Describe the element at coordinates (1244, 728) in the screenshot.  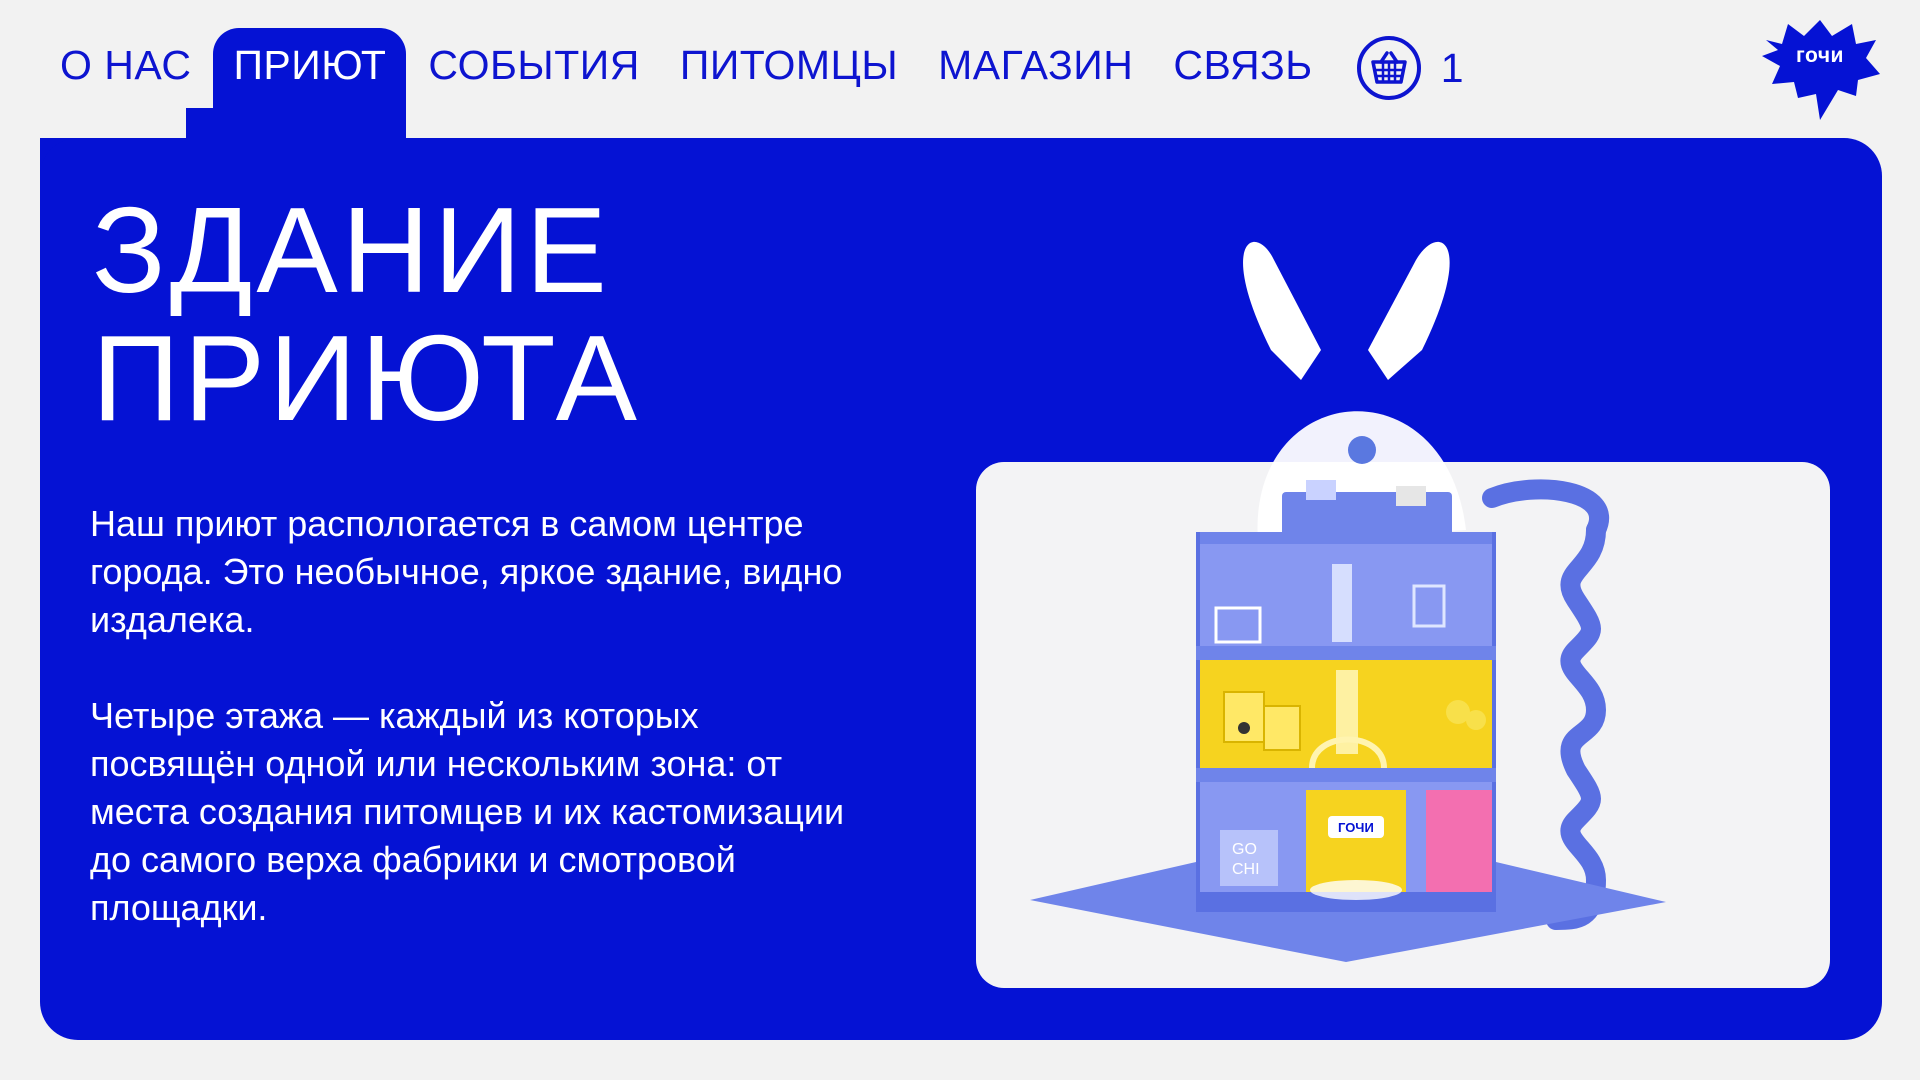
I see `yellow-box-dot` at that location.